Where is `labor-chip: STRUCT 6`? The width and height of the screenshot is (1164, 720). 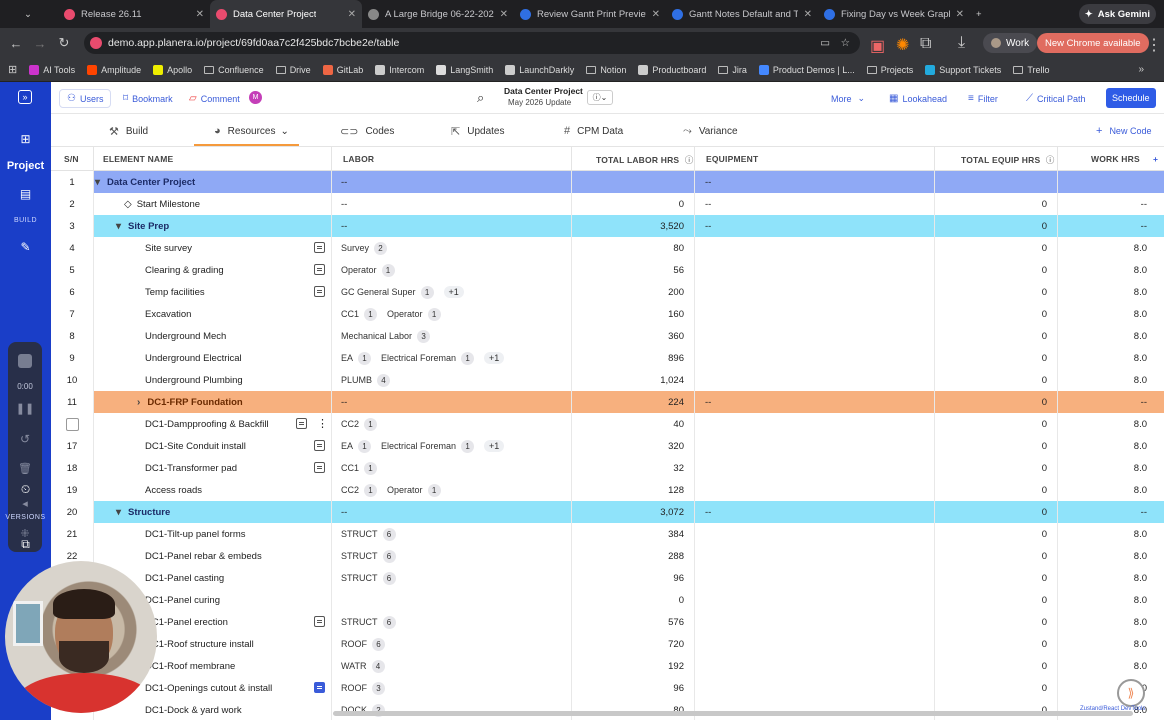
labor-chip: STRUCT 6 is located at coordinates (368, 622).